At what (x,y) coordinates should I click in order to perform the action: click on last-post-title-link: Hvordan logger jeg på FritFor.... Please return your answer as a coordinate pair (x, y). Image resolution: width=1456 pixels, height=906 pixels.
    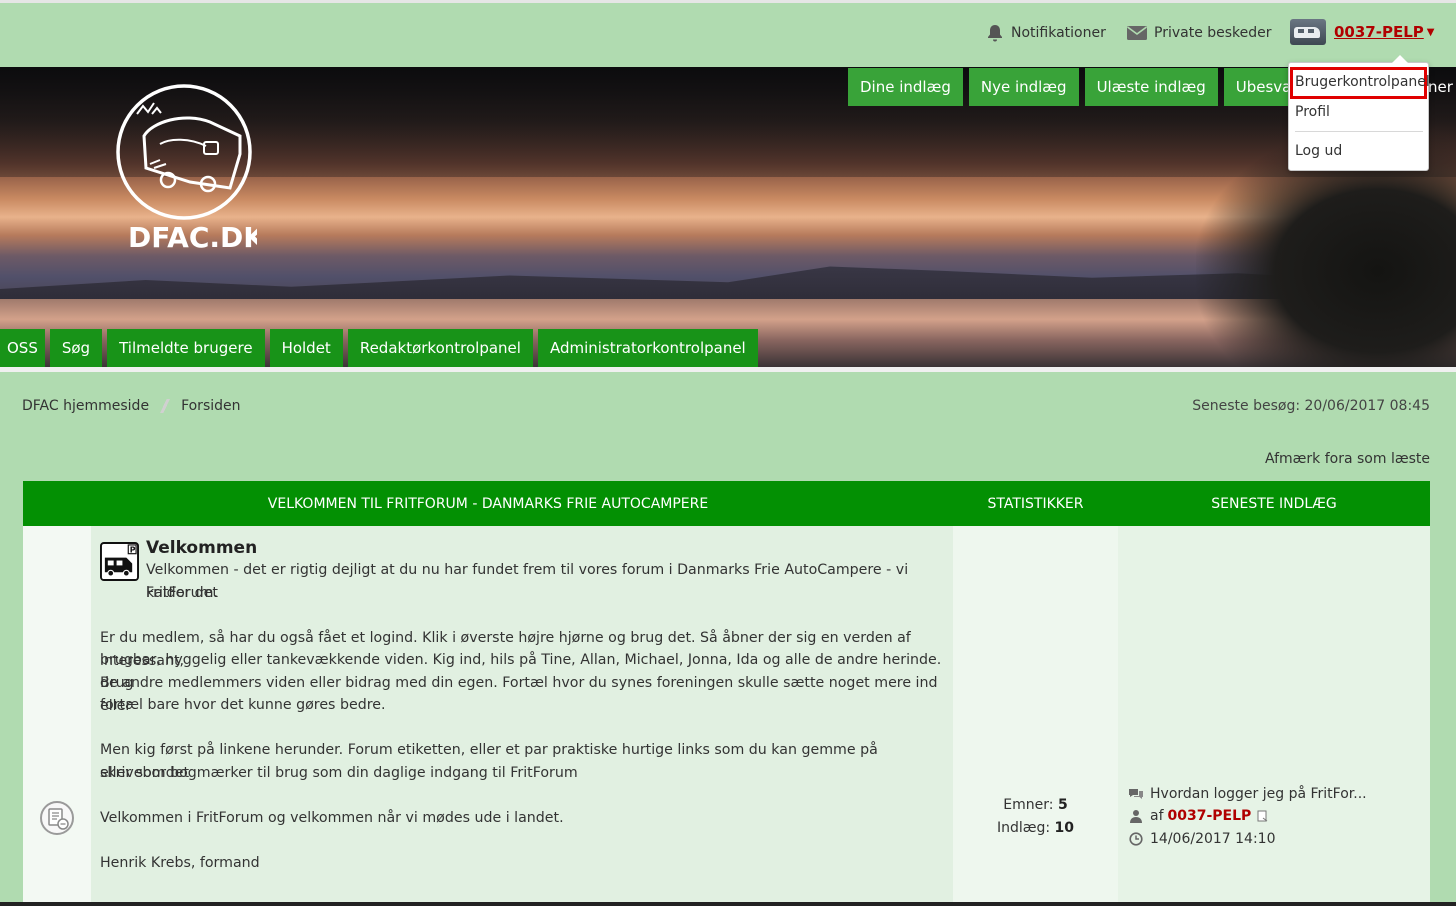
    Looking at the image, I should click on (1258, 794).